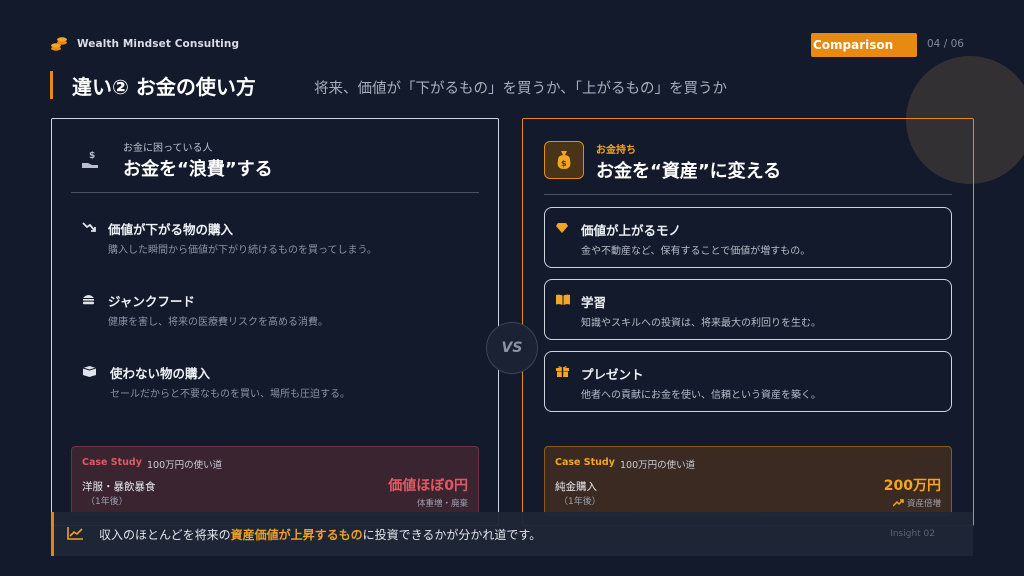  What do you see at coordinates (151, 301) in the screenshot?
I see `left-item-title: ジャンクフード` at bounding box center [151, 301].